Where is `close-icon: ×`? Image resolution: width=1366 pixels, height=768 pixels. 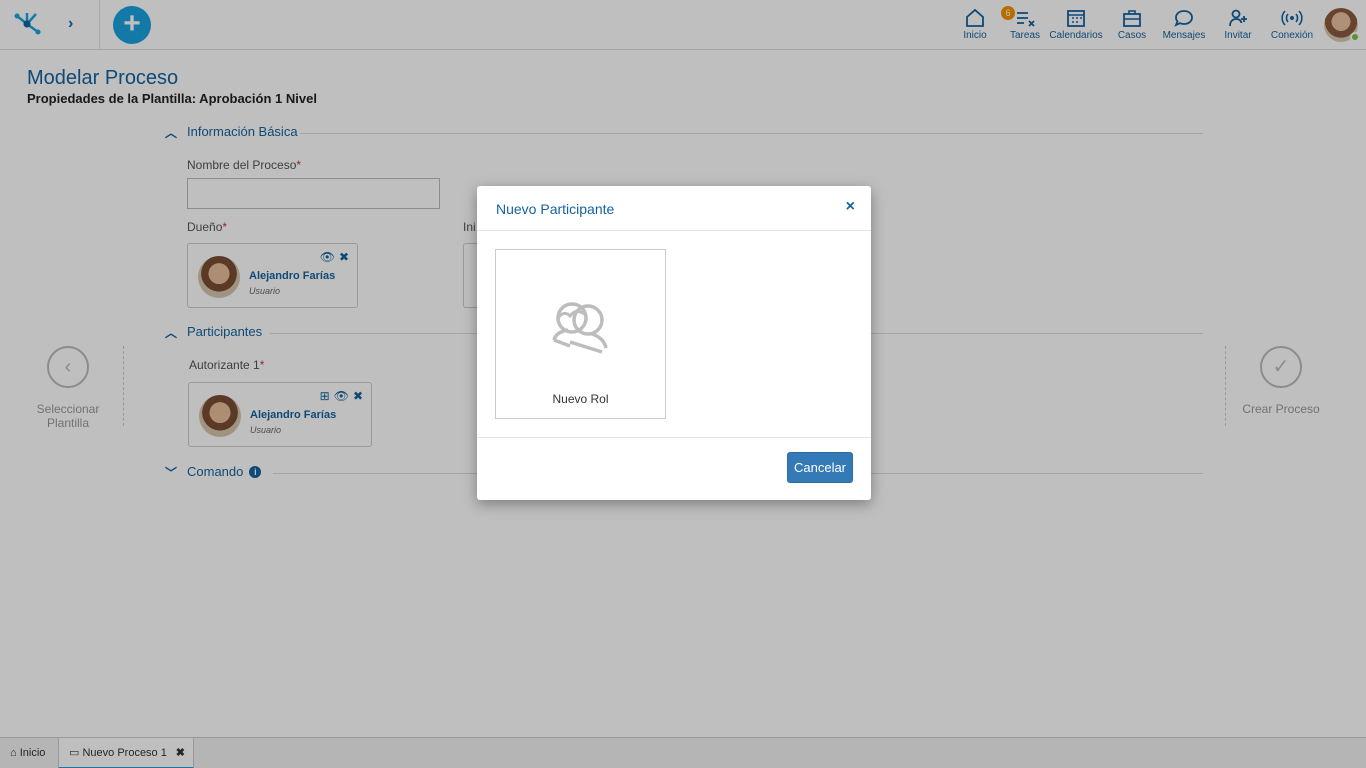 close-icon: × is located at coordinates (850, 207).